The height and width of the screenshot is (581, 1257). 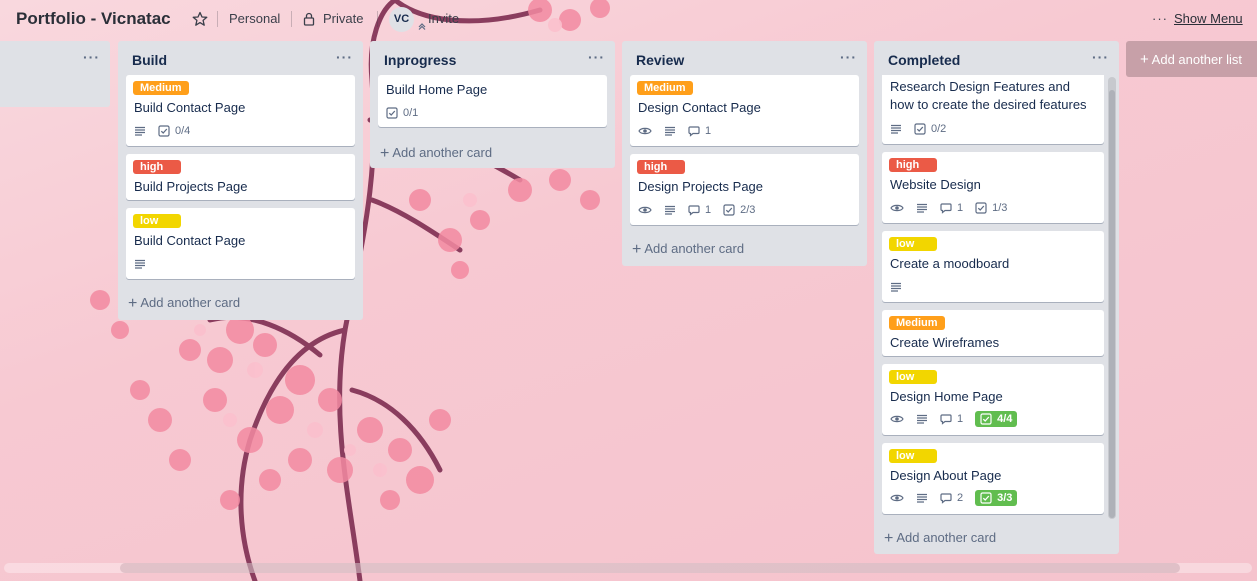 I want to click on card: high Design Projects Page 1 2/3, so click(x=744, y=189).